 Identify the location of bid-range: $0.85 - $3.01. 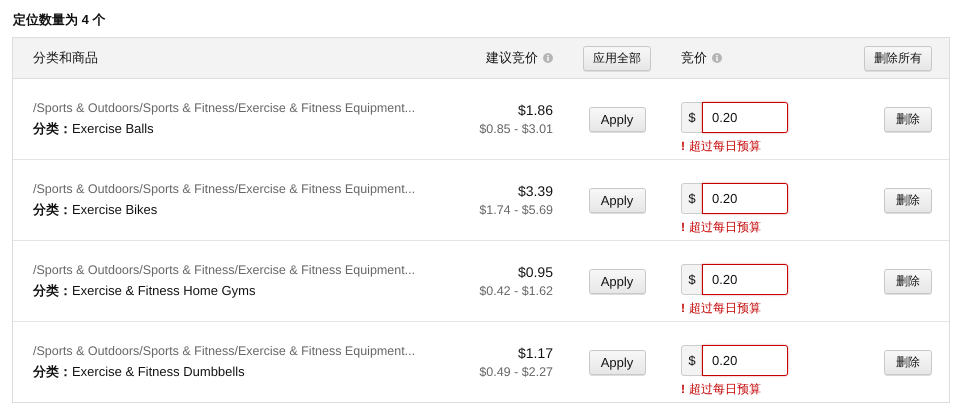
(516, 129).